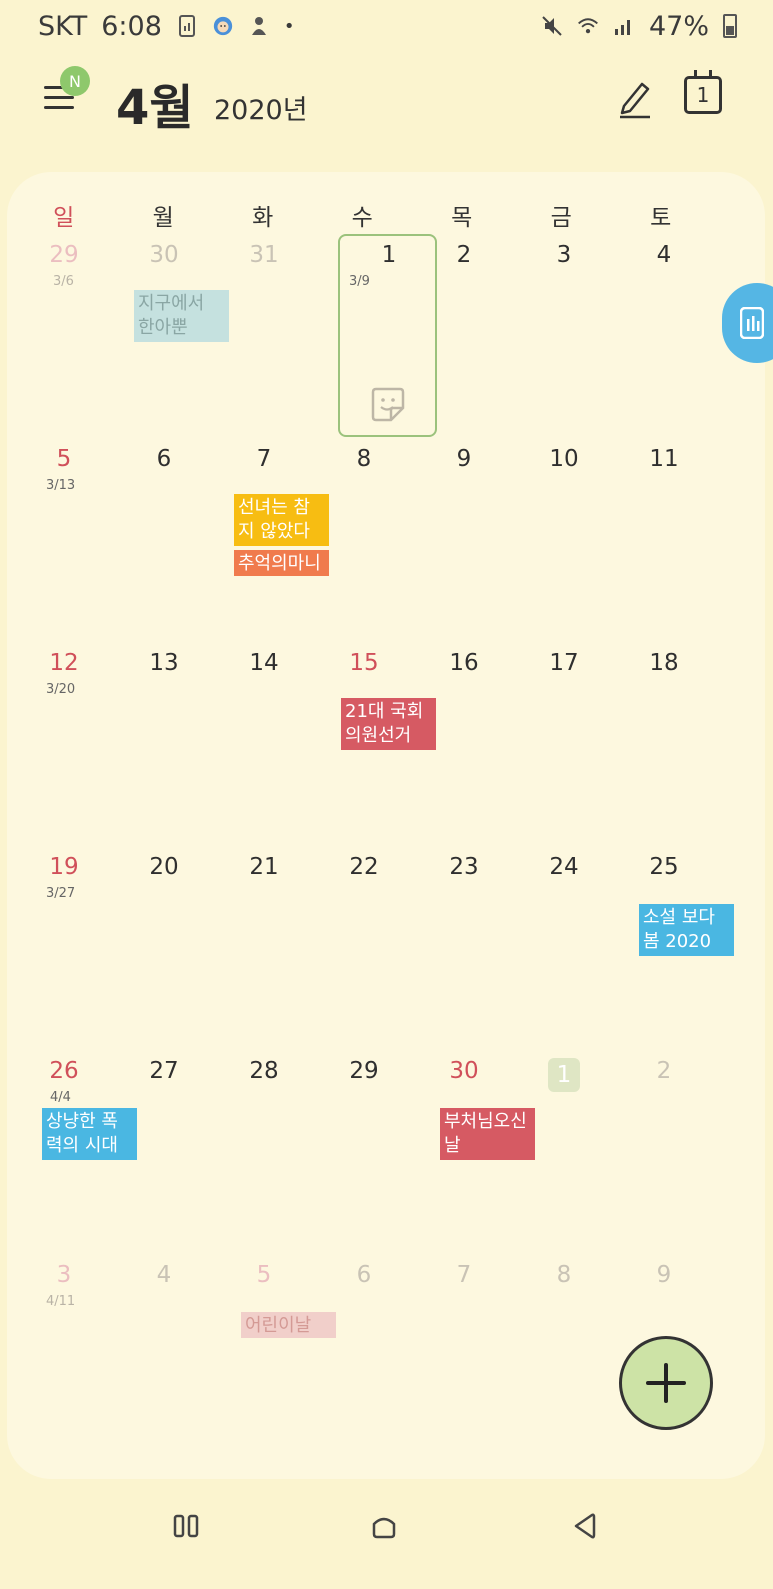  Describe the element at coordinates (464, 540) in the screenshot. I see `day-cell: 9` at that location.